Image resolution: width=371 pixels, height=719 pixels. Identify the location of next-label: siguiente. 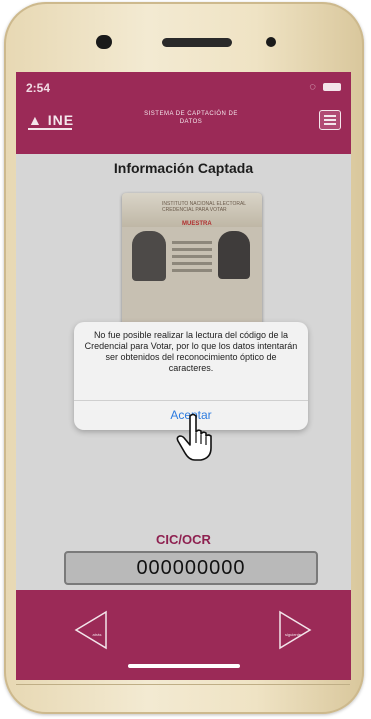
(292, 634).